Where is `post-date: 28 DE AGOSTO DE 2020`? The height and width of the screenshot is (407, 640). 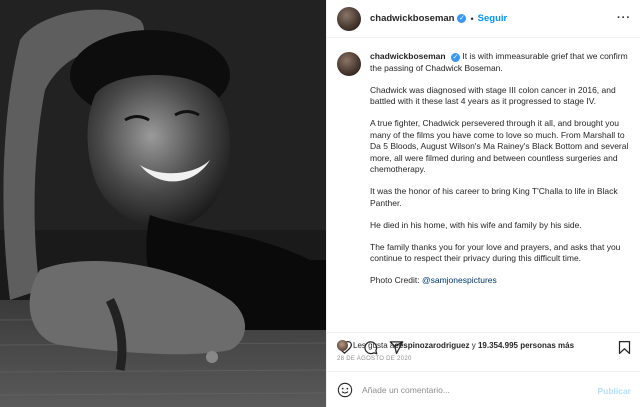 post-date: 28 DE AGOSTO DE 2020 is located at coordinates (374, 359).